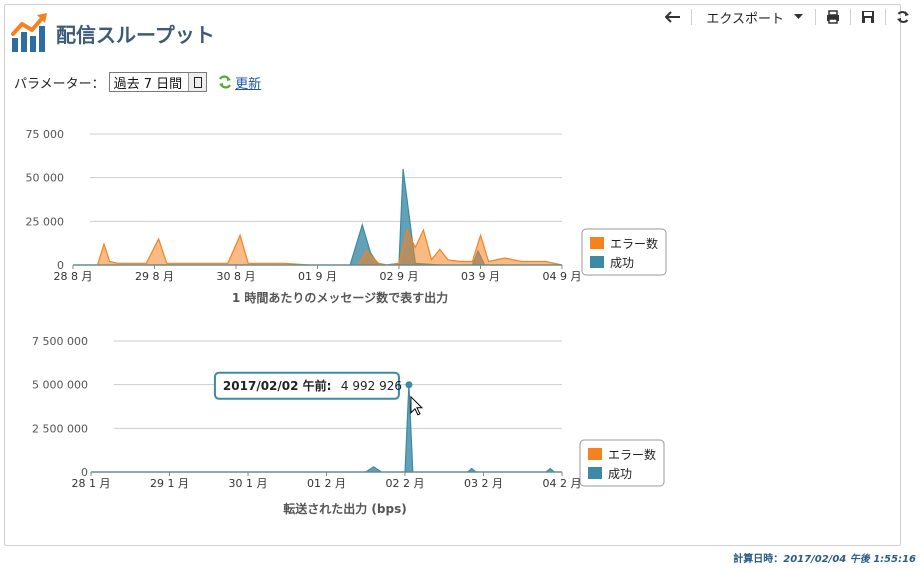 The height and width of the screenshot is (569, 924). What do you see at coordinates (371, 386) in the screenshot?
I see `tooltip-value: 4 992 926` at bounding box center [371, 386].